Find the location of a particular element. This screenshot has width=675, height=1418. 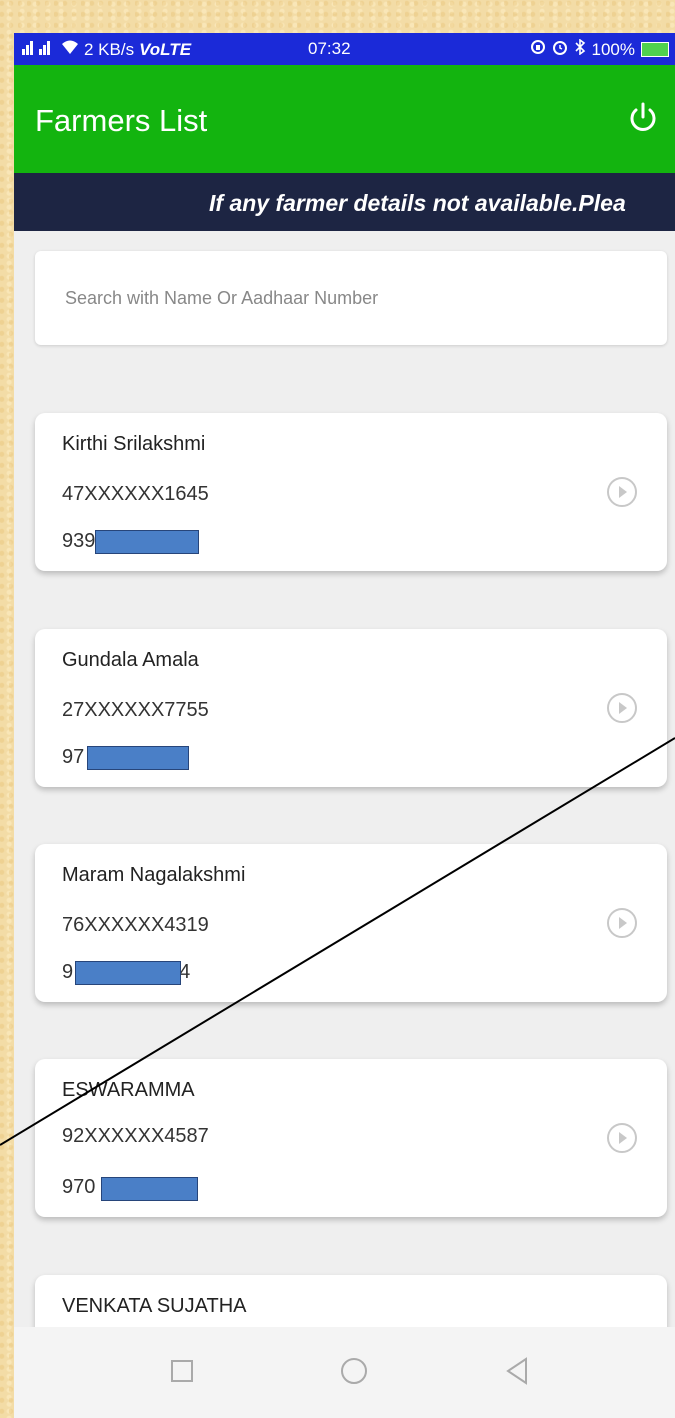

recents-square-icon is located at coordinates (182, 1371).